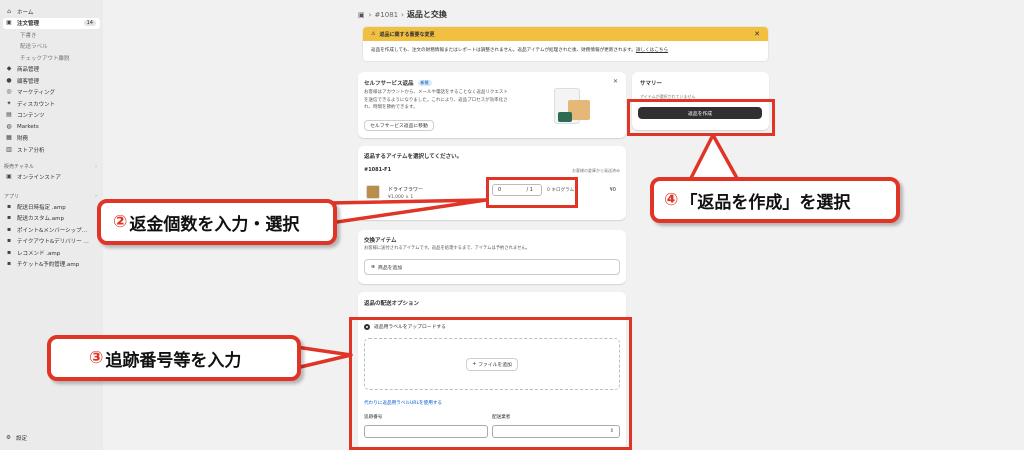 Image resolution: width=1024 pixels, height=450 pixels. What do you see at coordinates (775, 200) in the screenshot?
I see `annotation-step-4: ④ 「返品を作成」を選択` at bounding box center [775, 200].